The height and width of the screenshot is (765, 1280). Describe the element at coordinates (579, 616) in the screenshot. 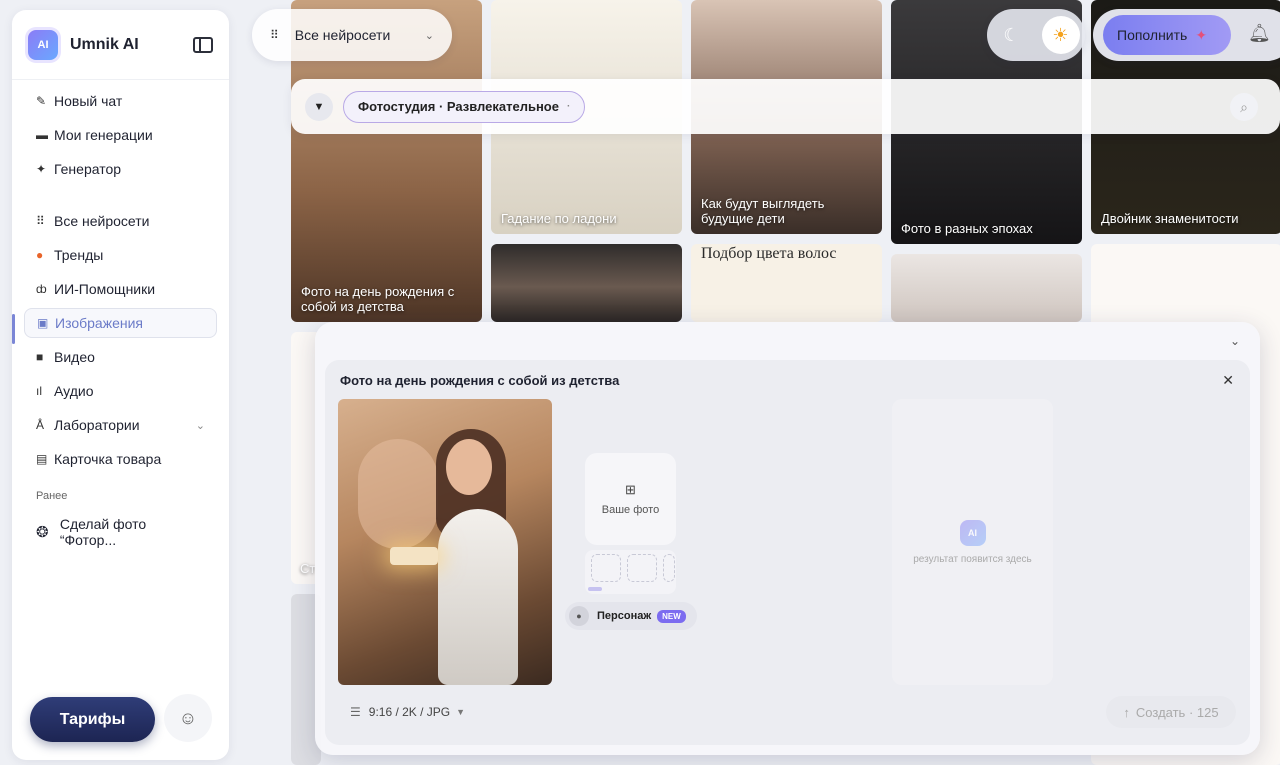

I see `user-icon: ●` at that location.